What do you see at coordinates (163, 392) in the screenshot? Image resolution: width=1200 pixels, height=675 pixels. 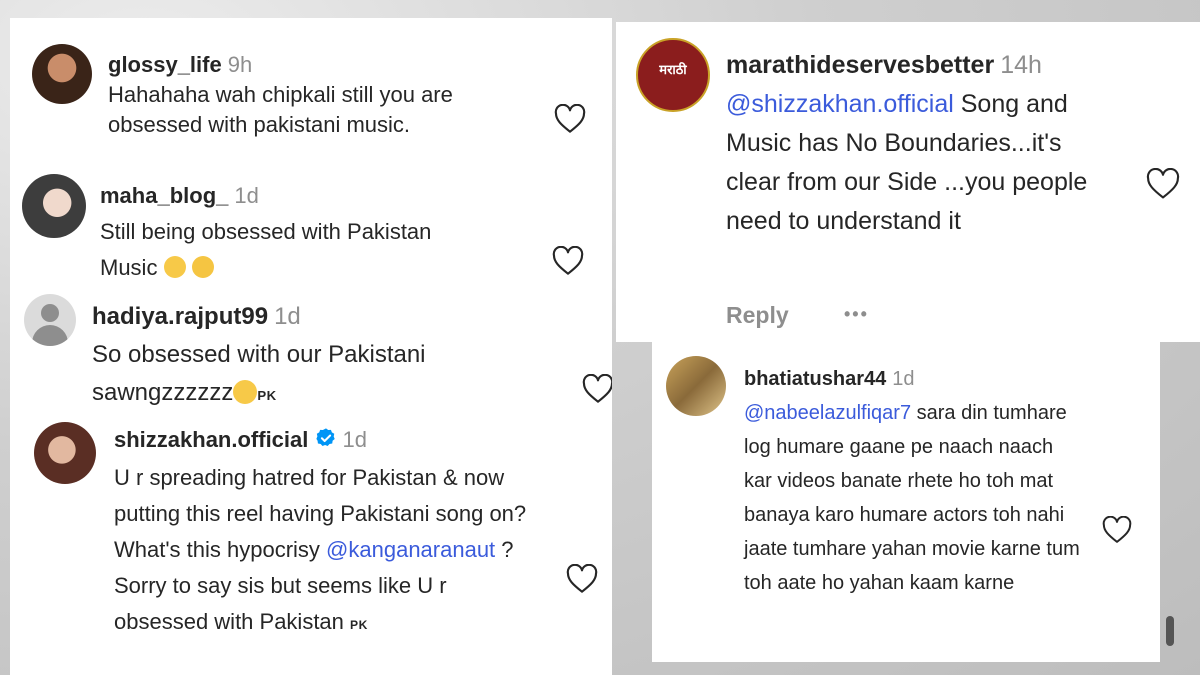 I see `comment-text-line2: sawngzzzzzz` at bounding box center [163, 392].